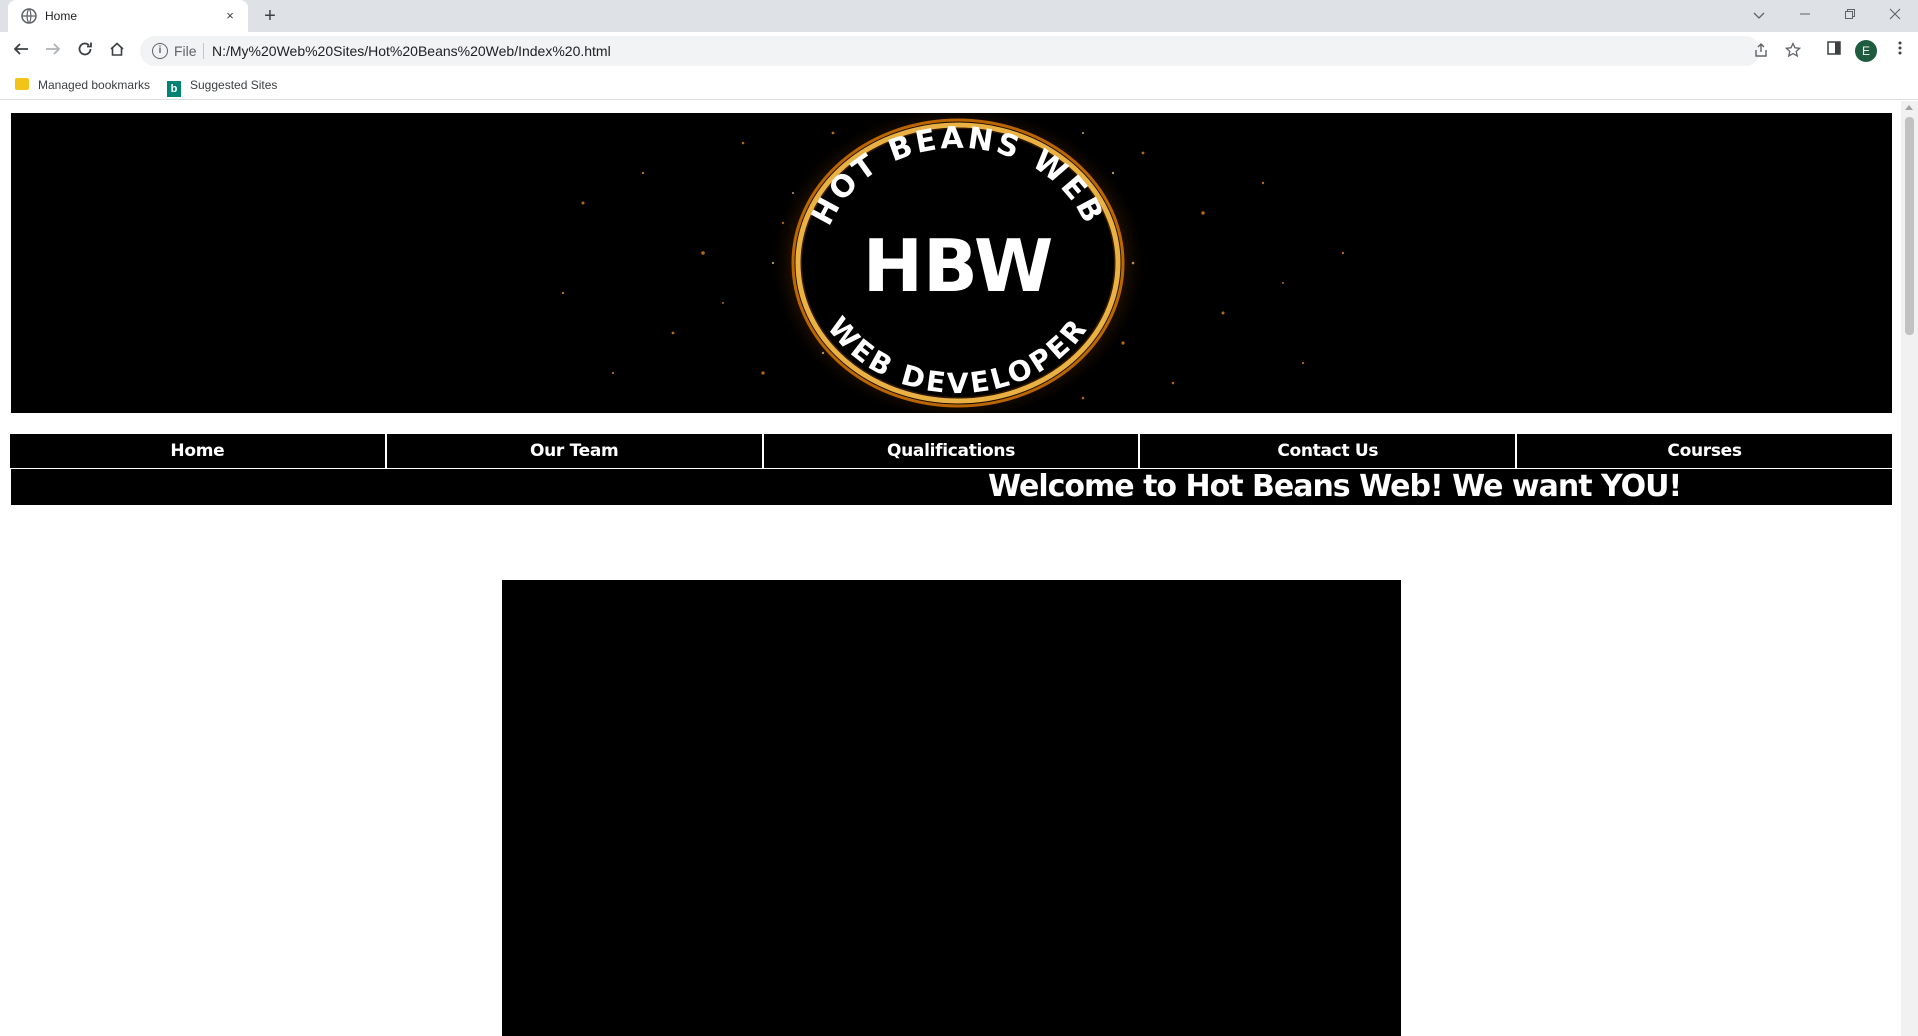  What do you see at coordinates (958, 266) in the screenshot?
I see `svg-text: HBW` at bounding box center [958, 266].